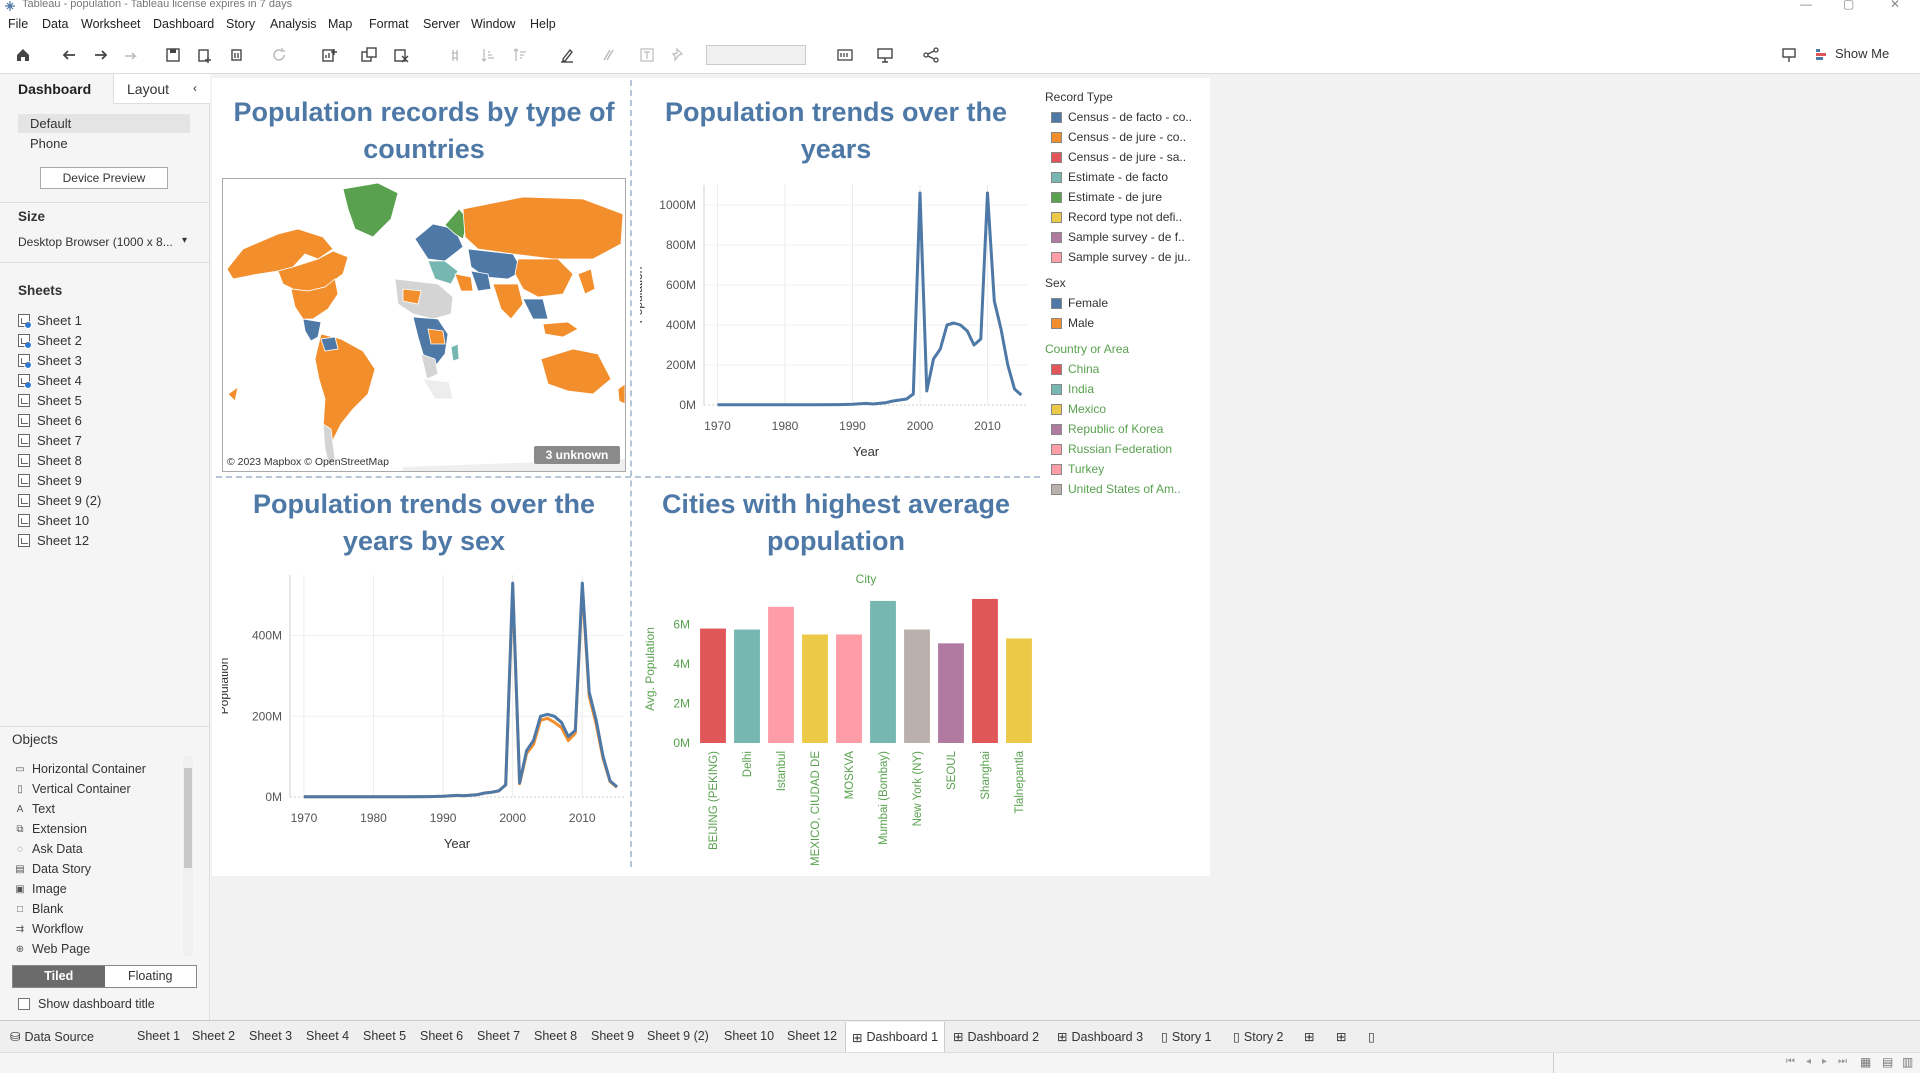 The height and width of the screenshot is (1073, 1920). What do you see at coordinates (72, 789) in the screenshot?
I see `object-vertical-container: ▯ Vertical Container` at bounding box center [72, 789].